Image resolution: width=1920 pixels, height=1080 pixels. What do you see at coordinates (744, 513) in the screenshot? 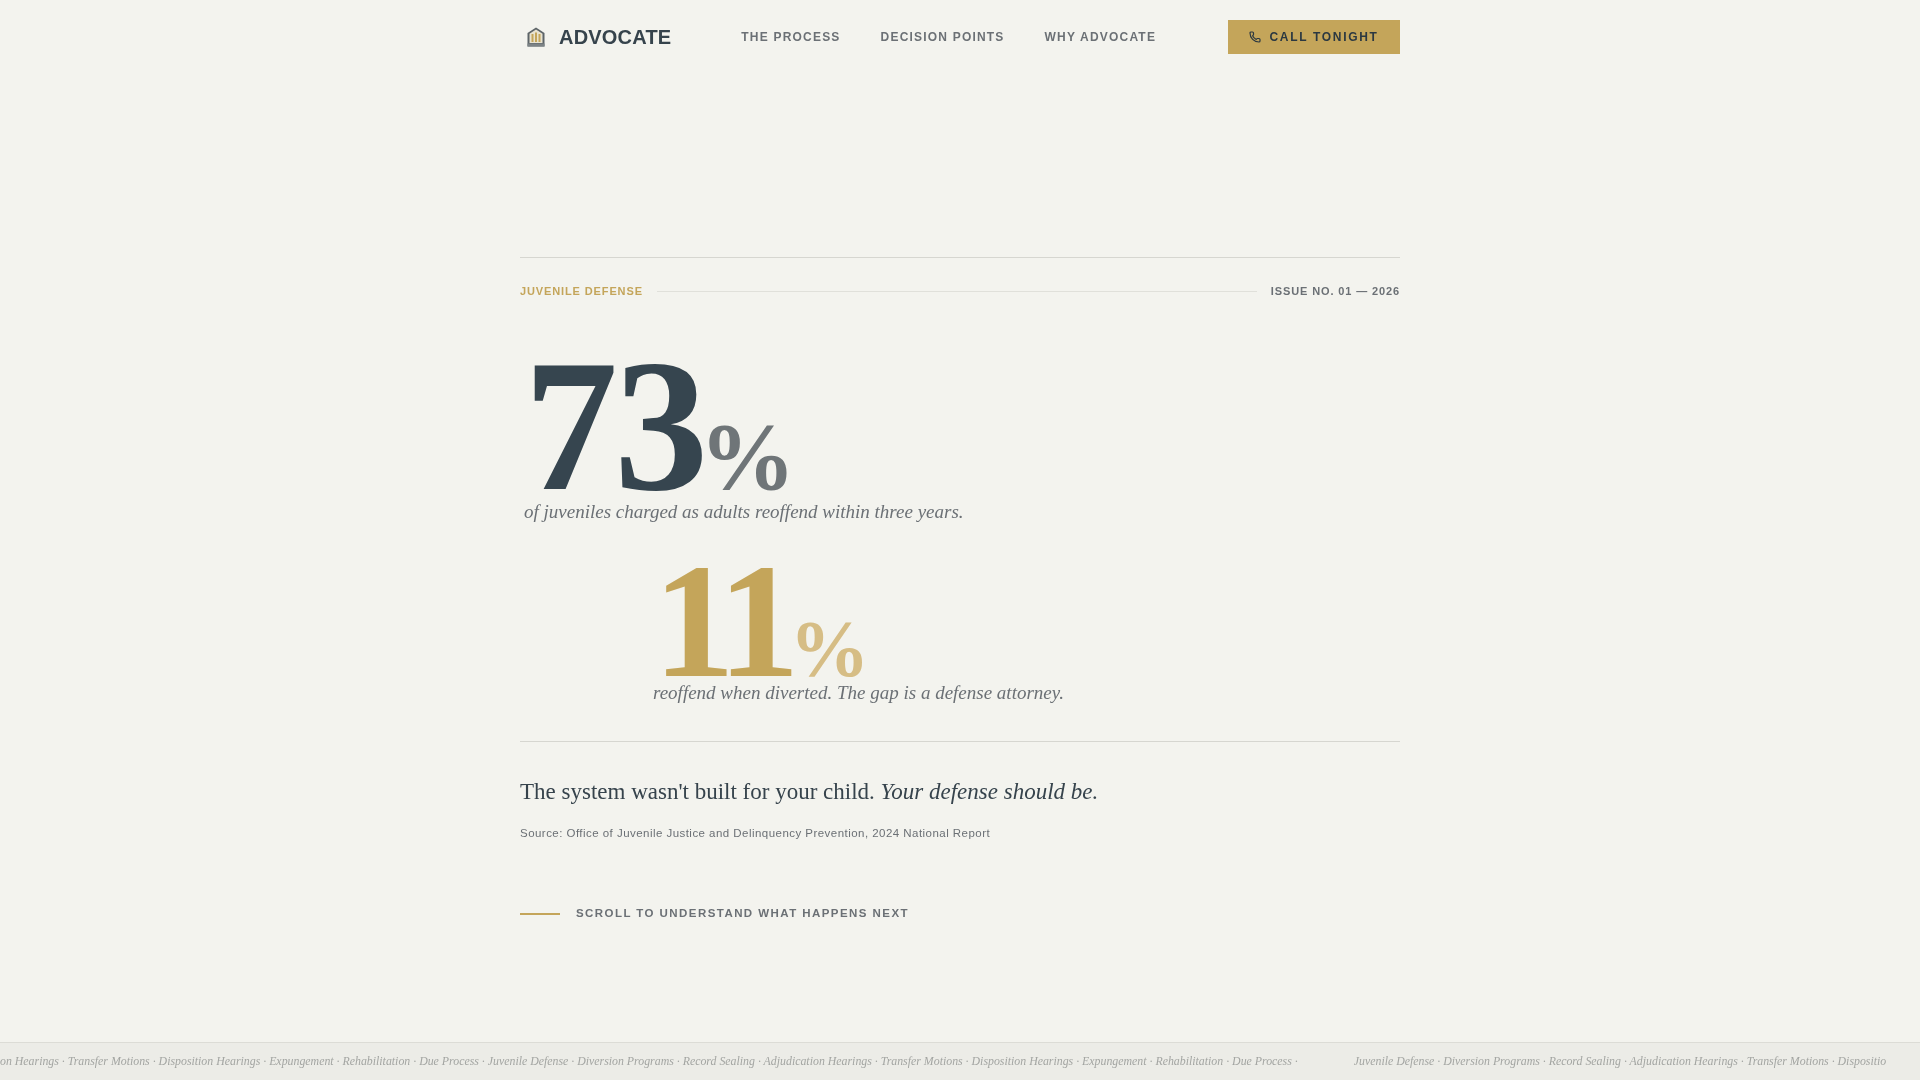
I see `stat-caption: of juveniles charged as adults reoffend within three years.` at bounding box center [744, 513].